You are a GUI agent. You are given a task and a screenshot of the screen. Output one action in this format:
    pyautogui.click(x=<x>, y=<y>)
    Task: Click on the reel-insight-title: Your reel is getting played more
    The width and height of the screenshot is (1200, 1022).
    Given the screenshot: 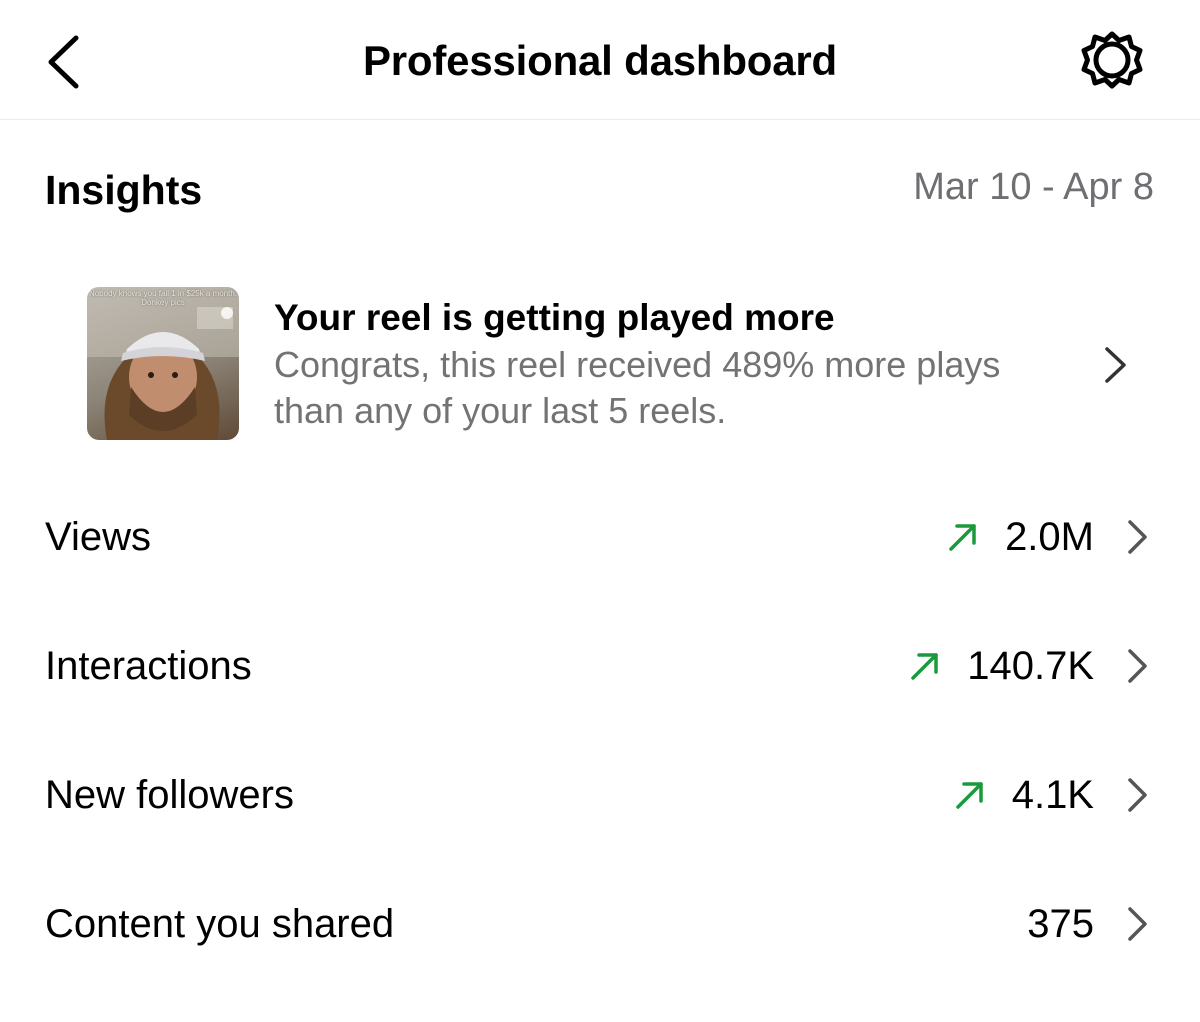 What is the action you would take?
    pyautogui.click(x=554, y=317)
    